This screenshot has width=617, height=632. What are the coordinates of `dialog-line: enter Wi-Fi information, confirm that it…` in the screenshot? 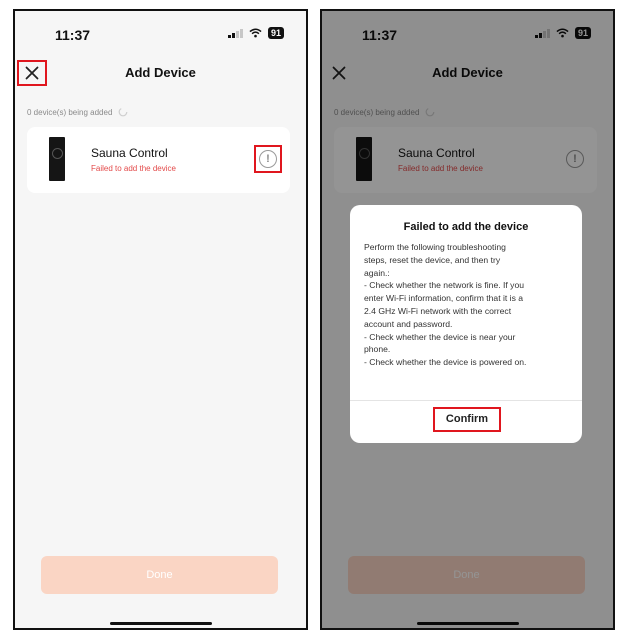 It's located at (444, 298).